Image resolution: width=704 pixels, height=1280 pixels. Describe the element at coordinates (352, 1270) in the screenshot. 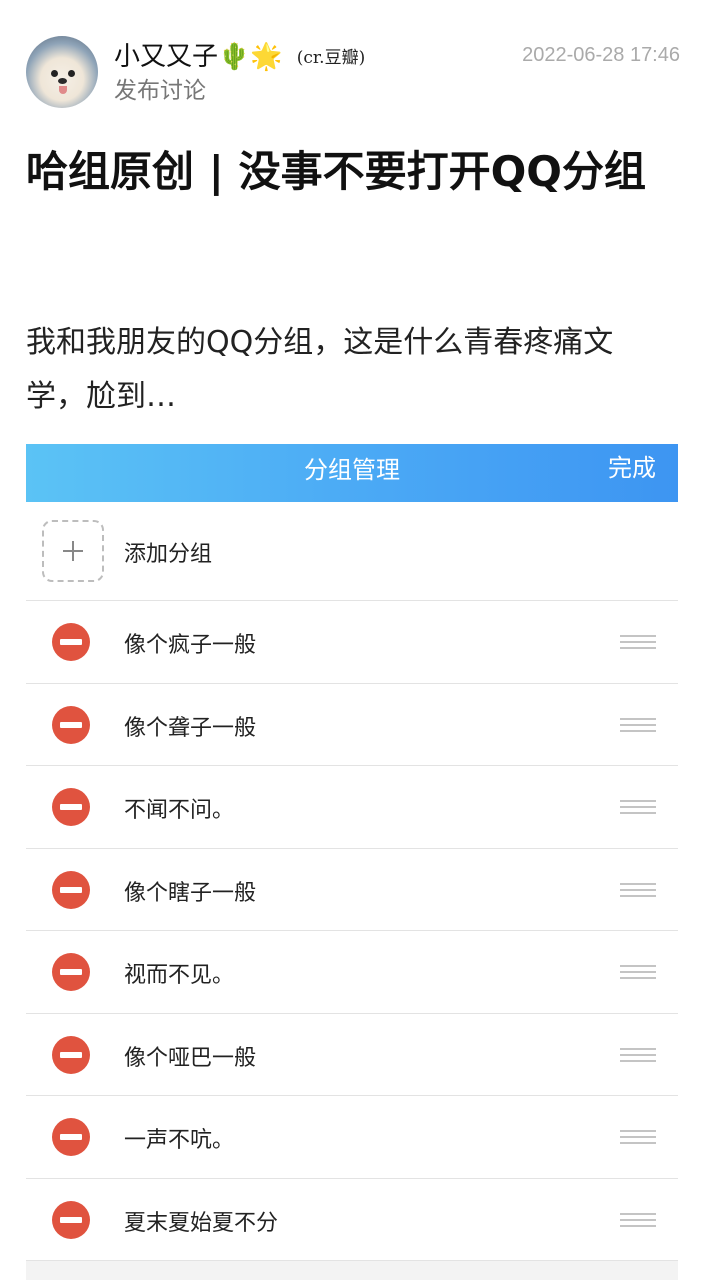

I see `bottom-strip` at that location.